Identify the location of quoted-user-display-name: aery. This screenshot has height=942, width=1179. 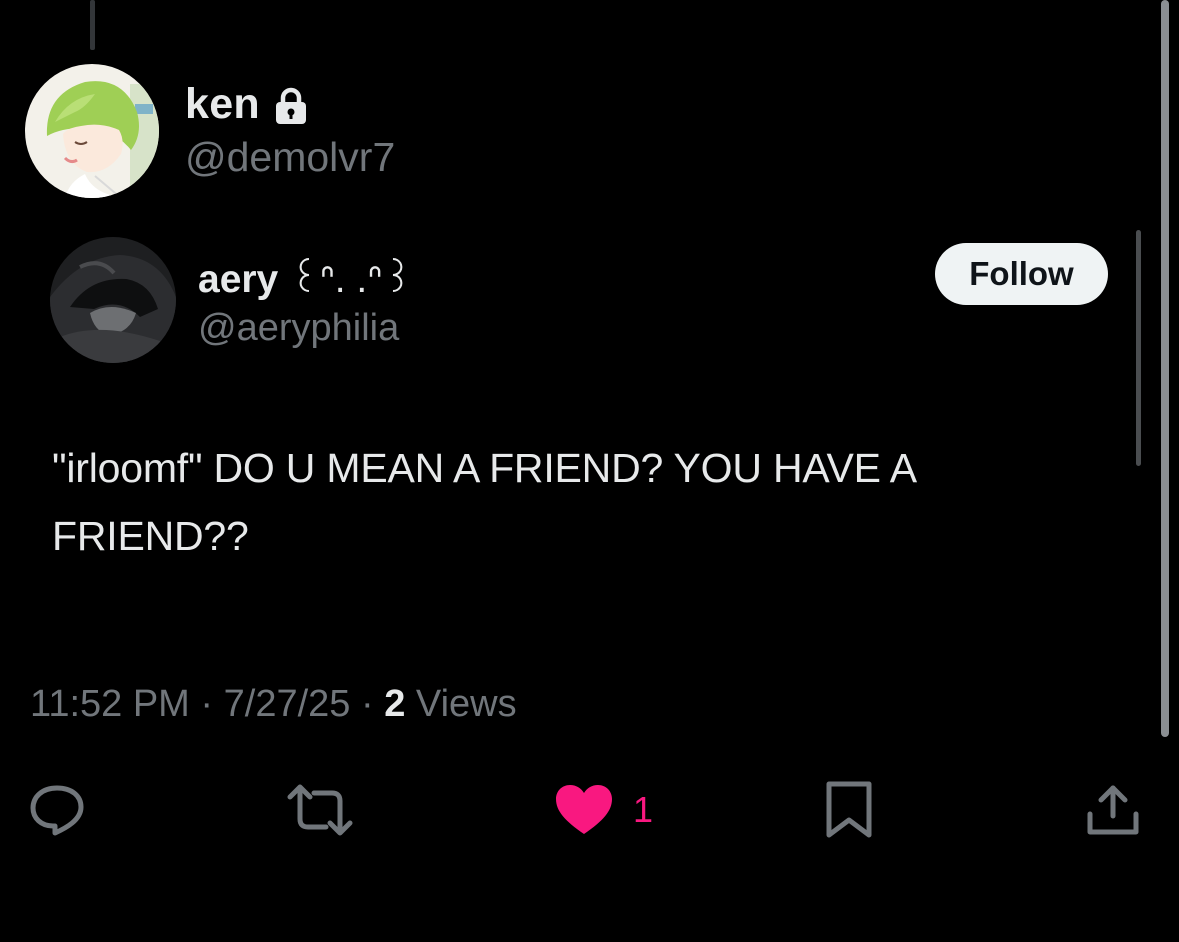
(238, 279).